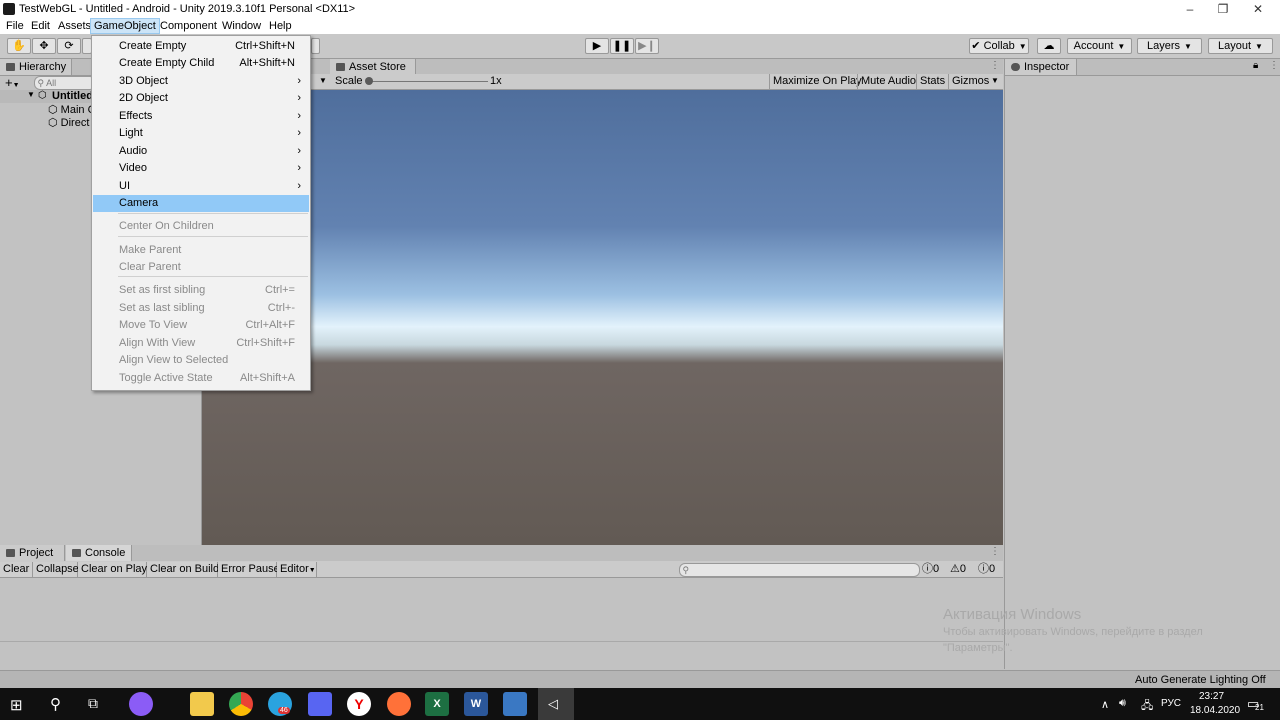 Image resolution: width=1280 pixels, height=720 pixels. I want to click on menu-help: Help, so click(280, 26).